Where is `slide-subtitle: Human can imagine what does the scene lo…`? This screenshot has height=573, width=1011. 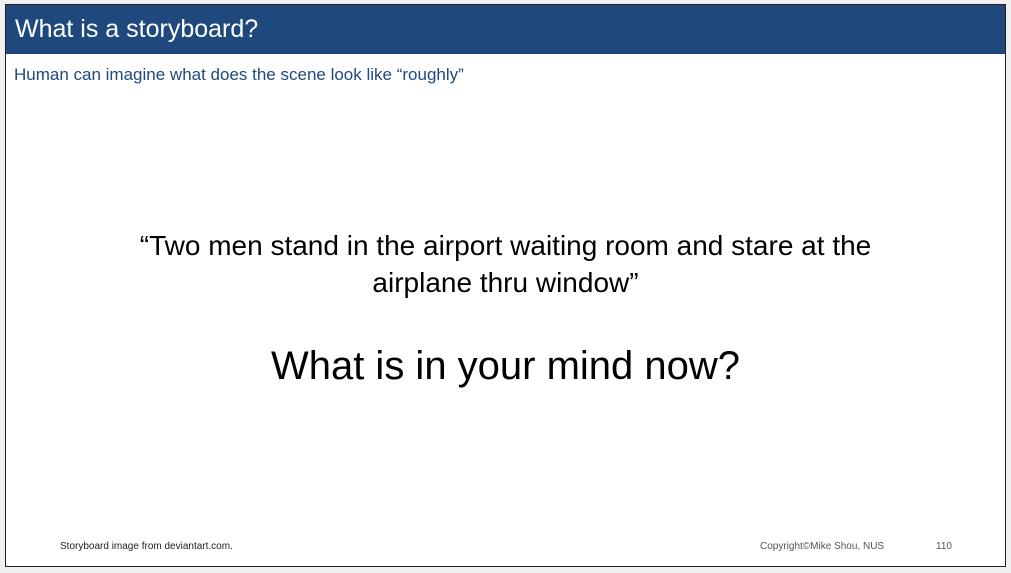
slide-subtitle: Human can imagine what does the scene lo… is located at coordinates (239, 74).